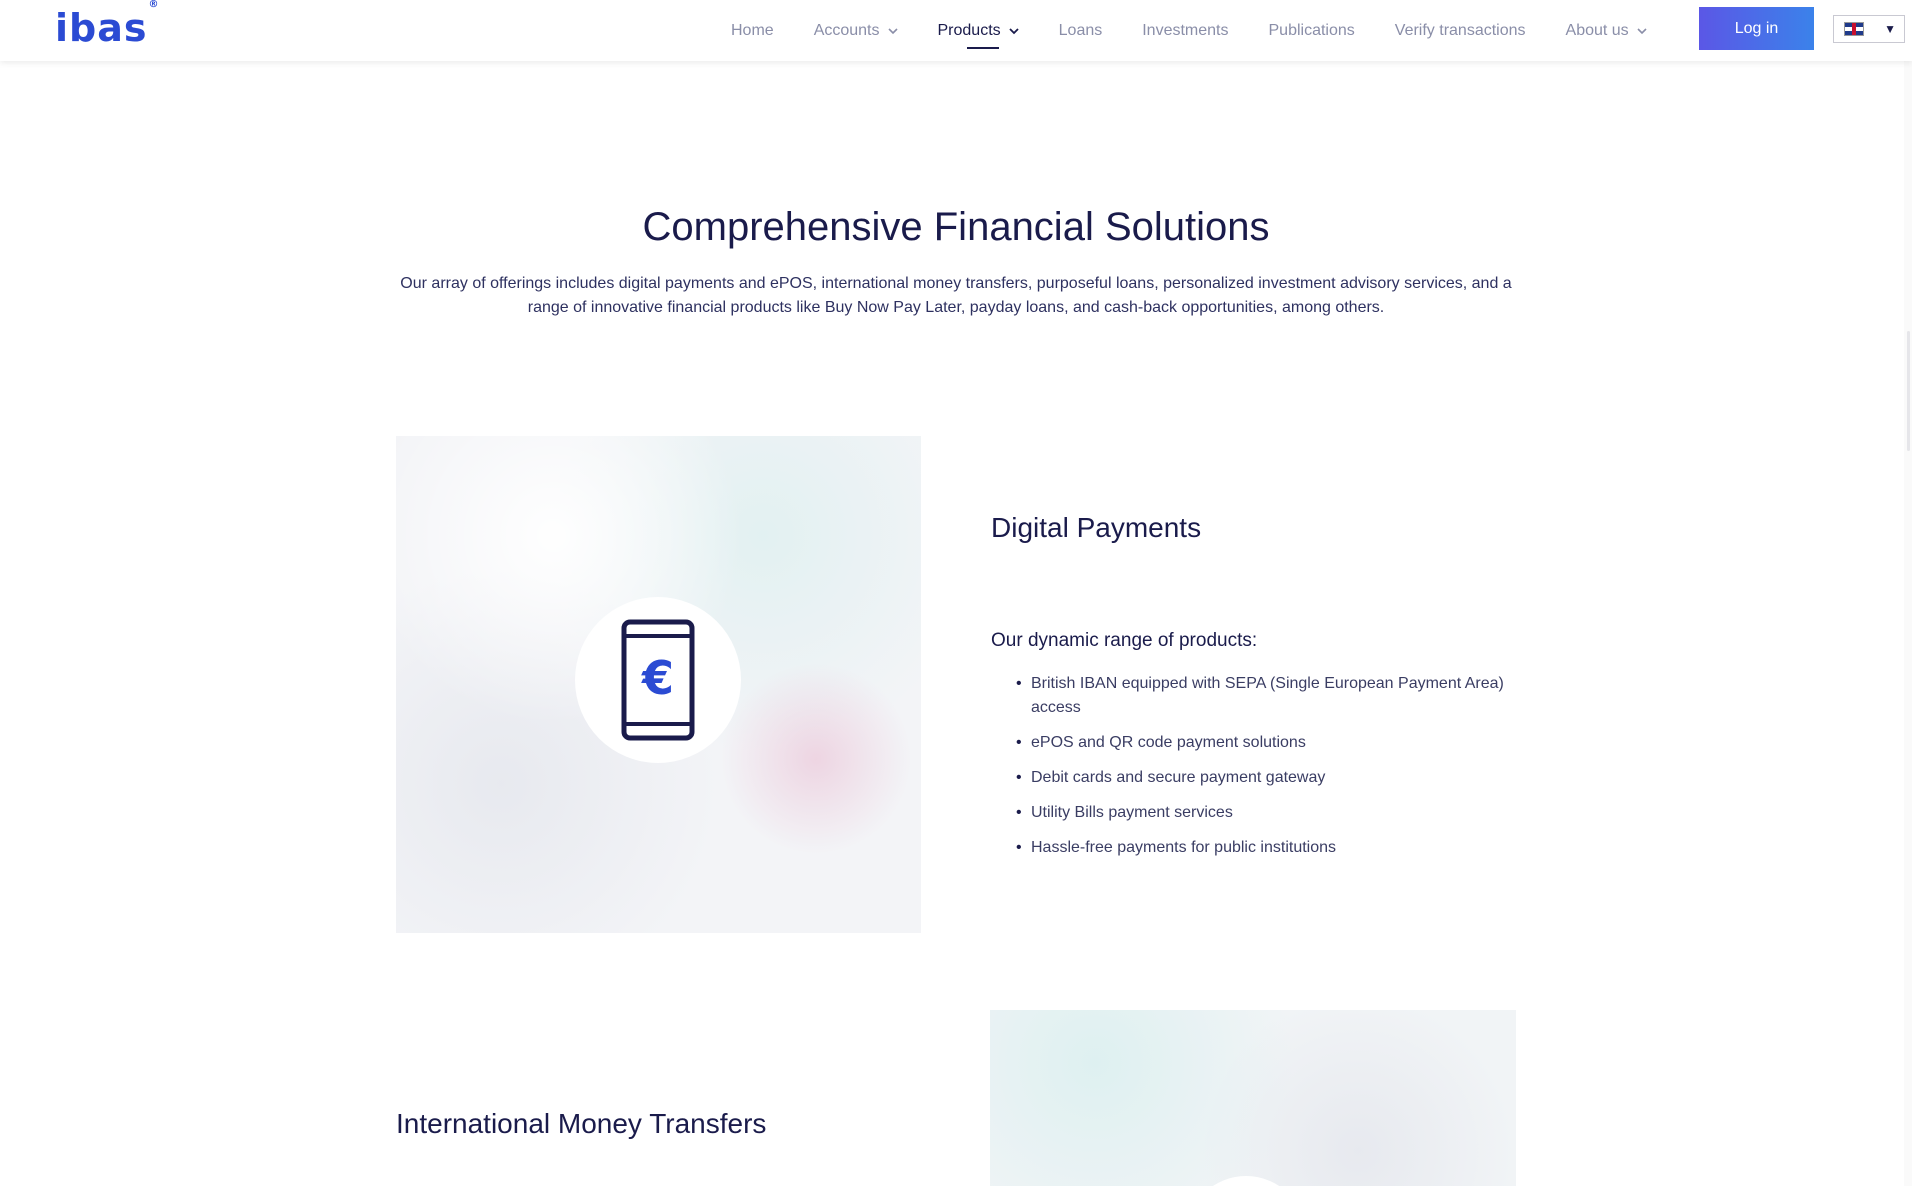  I want to click on nav-home-label: Home, so click(752, 30).